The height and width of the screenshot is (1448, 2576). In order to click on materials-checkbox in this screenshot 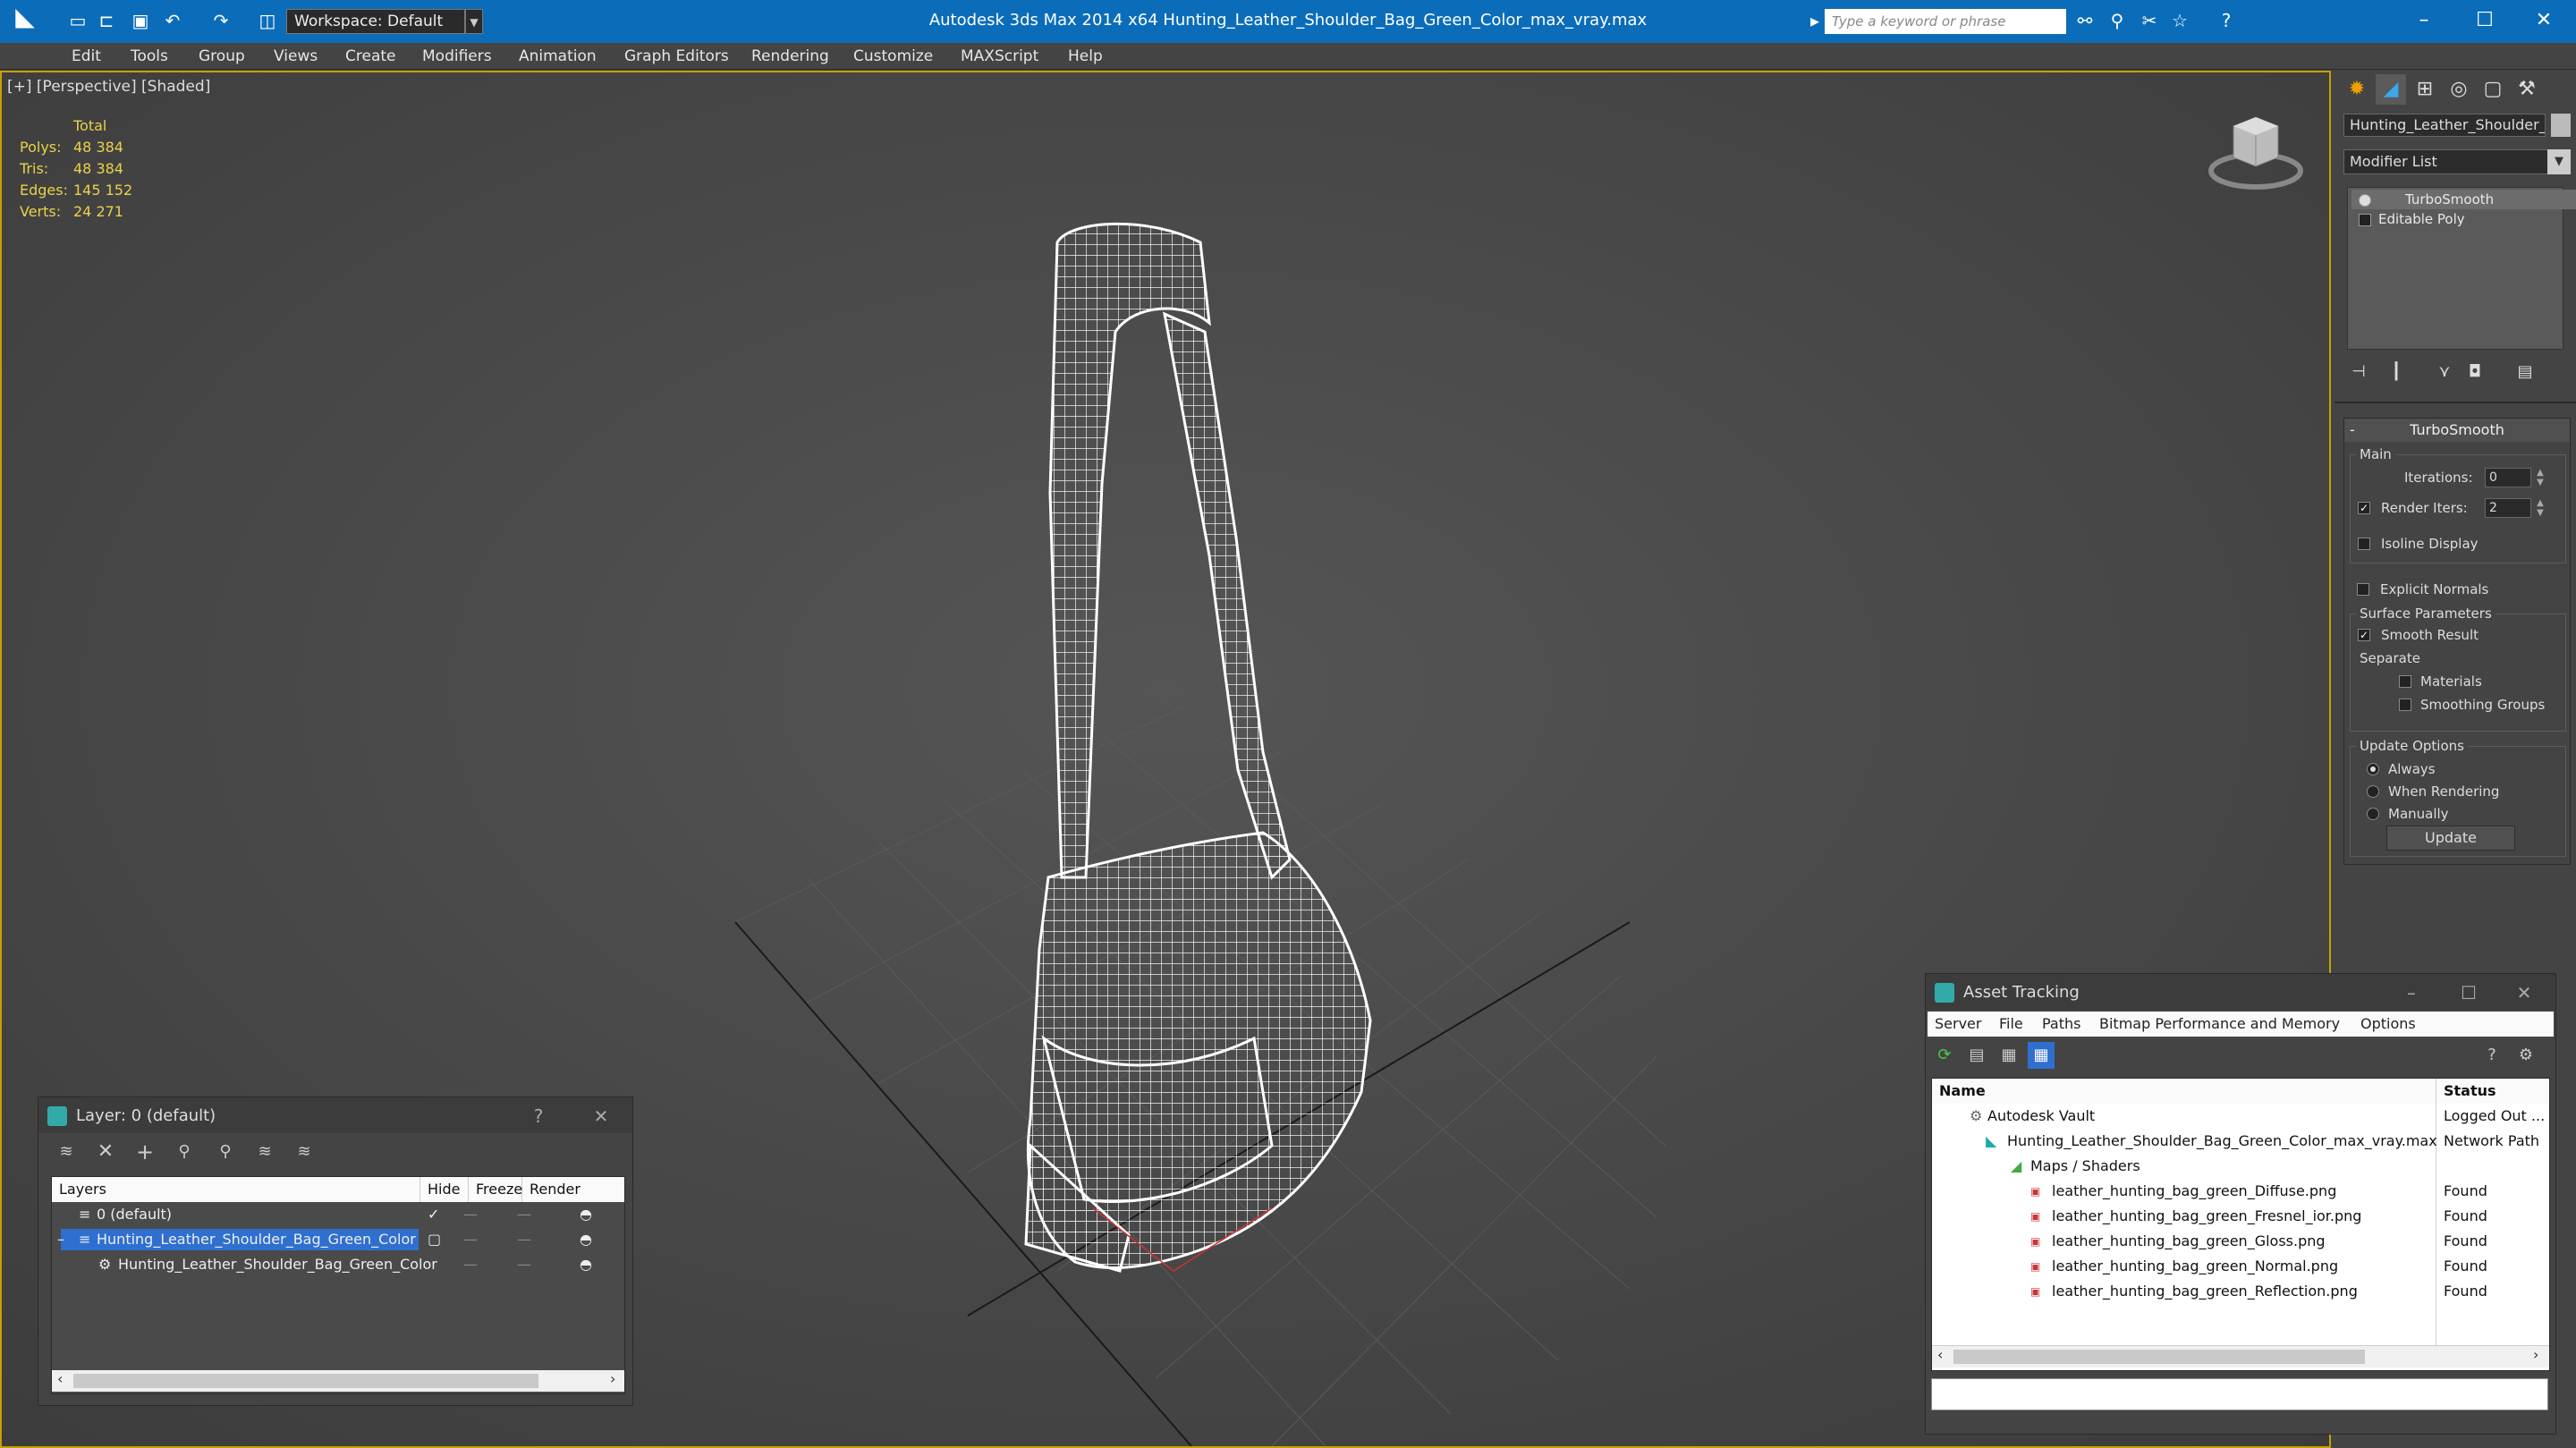, I will do `click(2405, 681)`.